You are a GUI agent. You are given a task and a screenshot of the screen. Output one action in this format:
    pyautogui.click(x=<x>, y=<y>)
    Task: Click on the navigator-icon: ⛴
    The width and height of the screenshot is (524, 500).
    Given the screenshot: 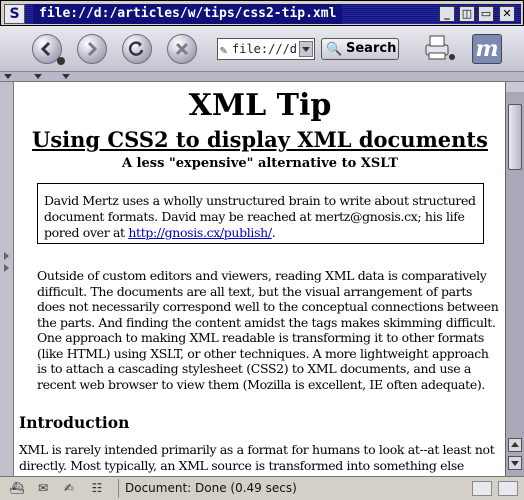 What is the action you would take?
    pyautogui.click(x=17, y=488)
    